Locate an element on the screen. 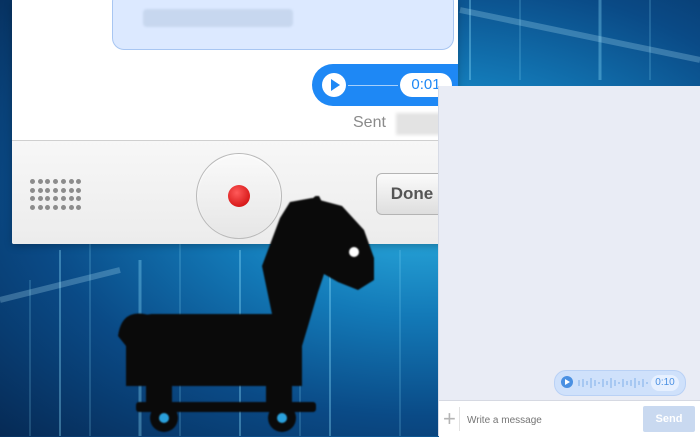 This screenshot has width=700, height=437. send-button: Send is located at coordinates (669, 419).